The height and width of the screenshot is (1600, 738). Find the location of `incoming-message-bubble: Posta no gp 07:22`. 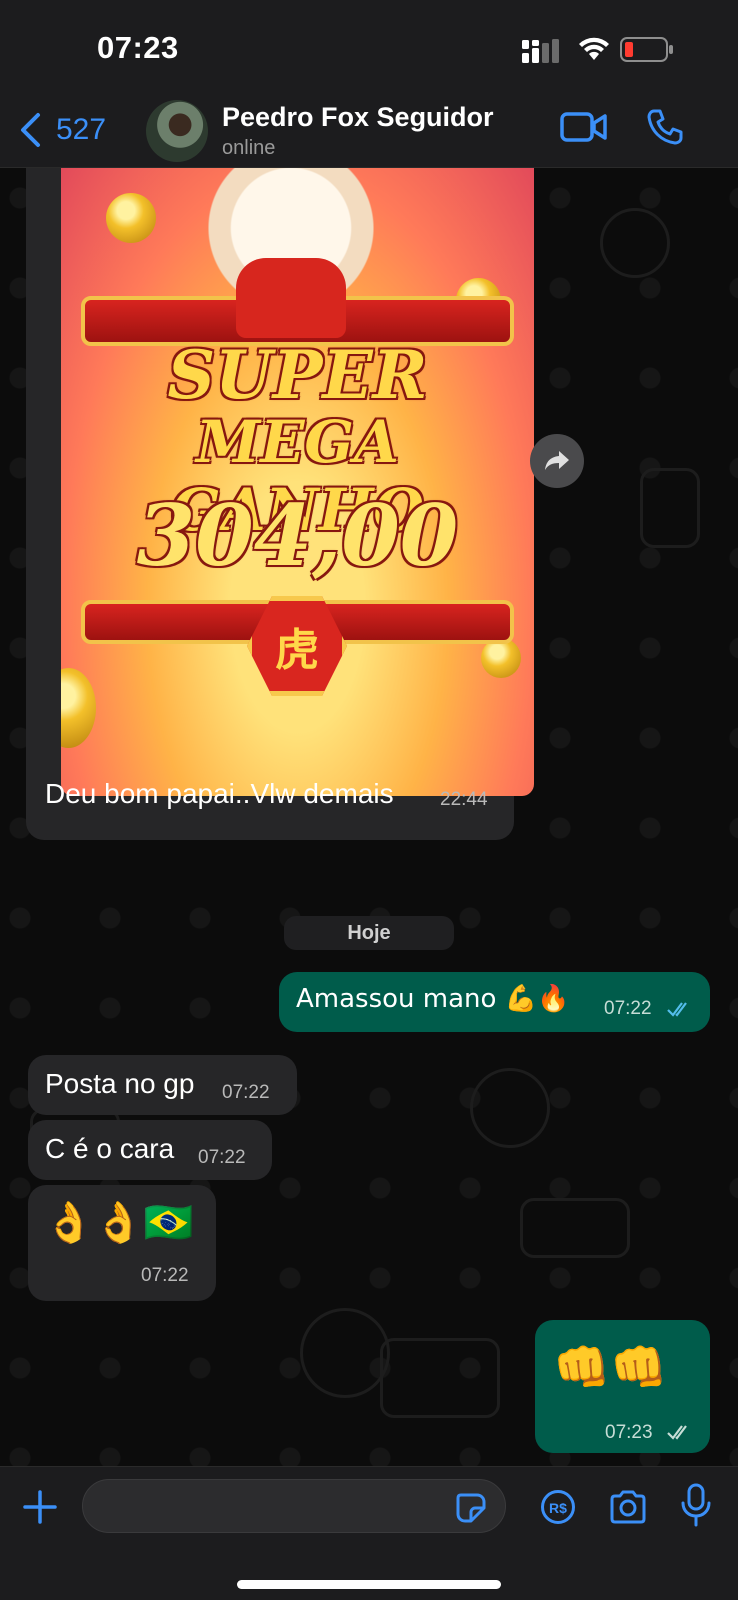

incoming-message-bubble: Posta no gp 07:22 is located at coordinates (162, 1085).